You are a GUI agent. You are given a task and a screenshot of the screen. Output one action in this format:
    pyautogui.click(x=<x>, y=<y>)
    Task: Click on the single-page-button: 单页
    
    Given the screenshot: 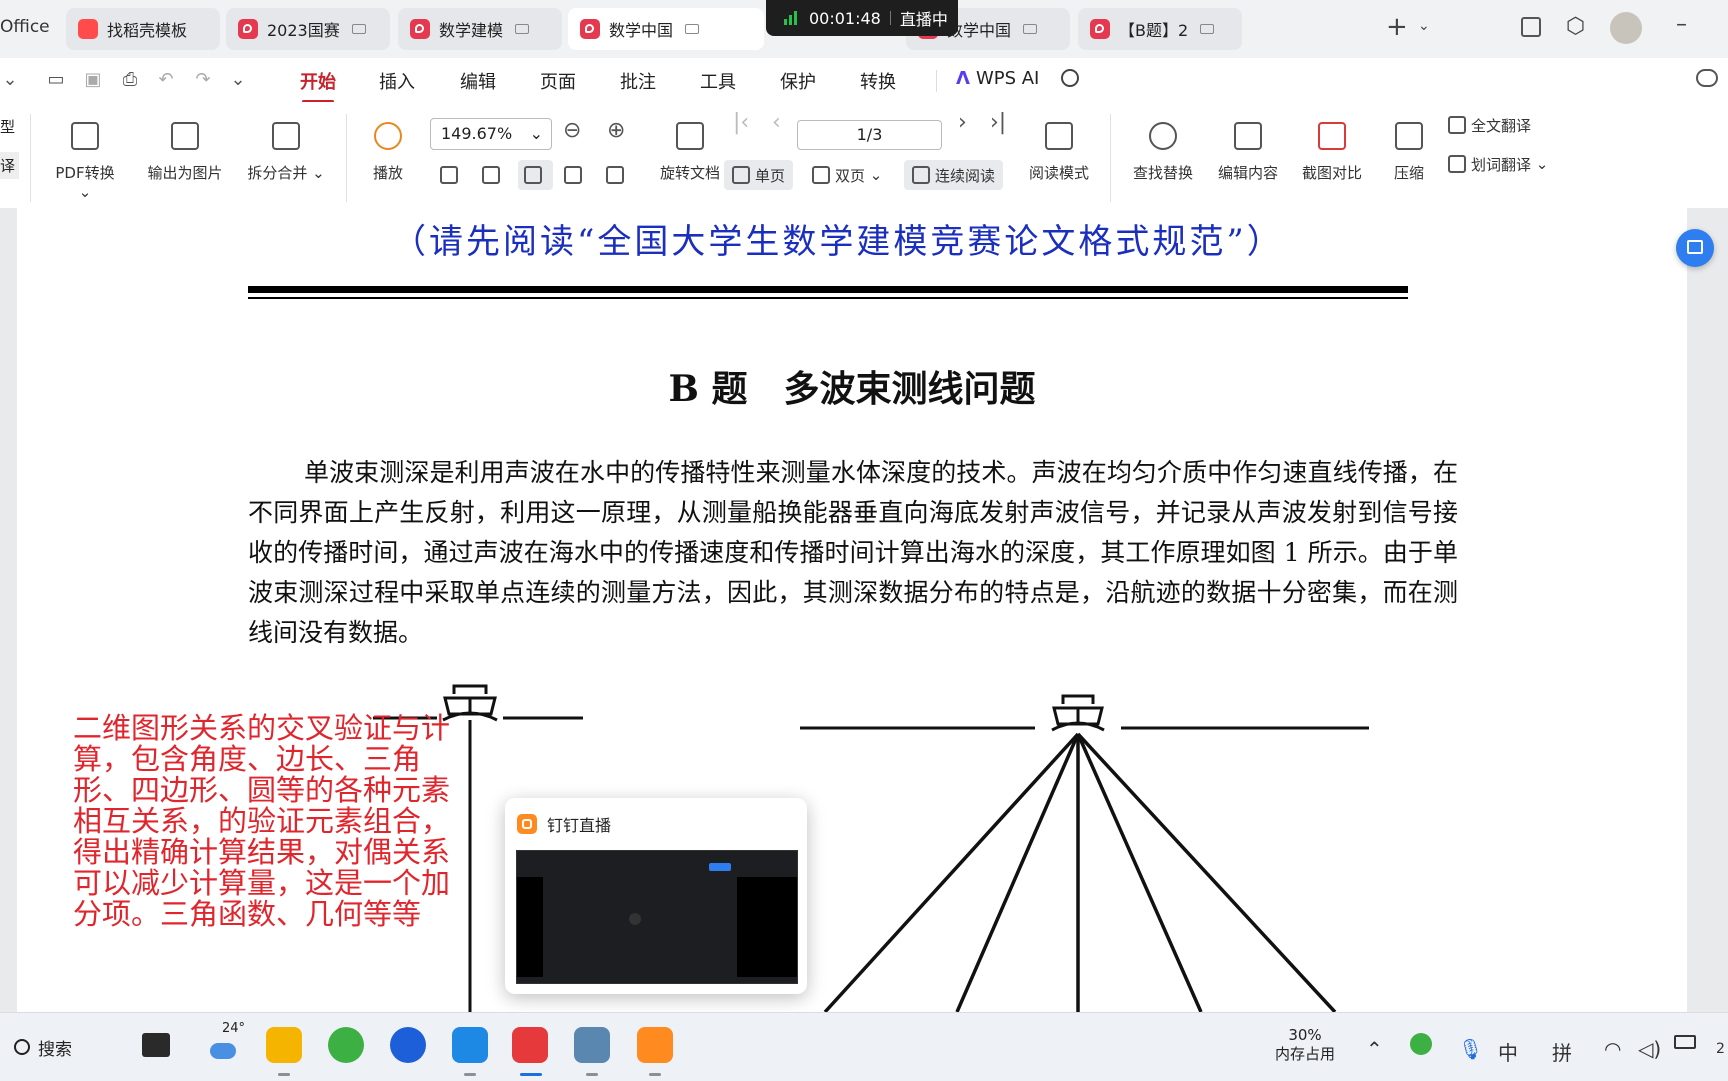 What is the action you would take?
    pyautogui.click(x=759, y=175)
    